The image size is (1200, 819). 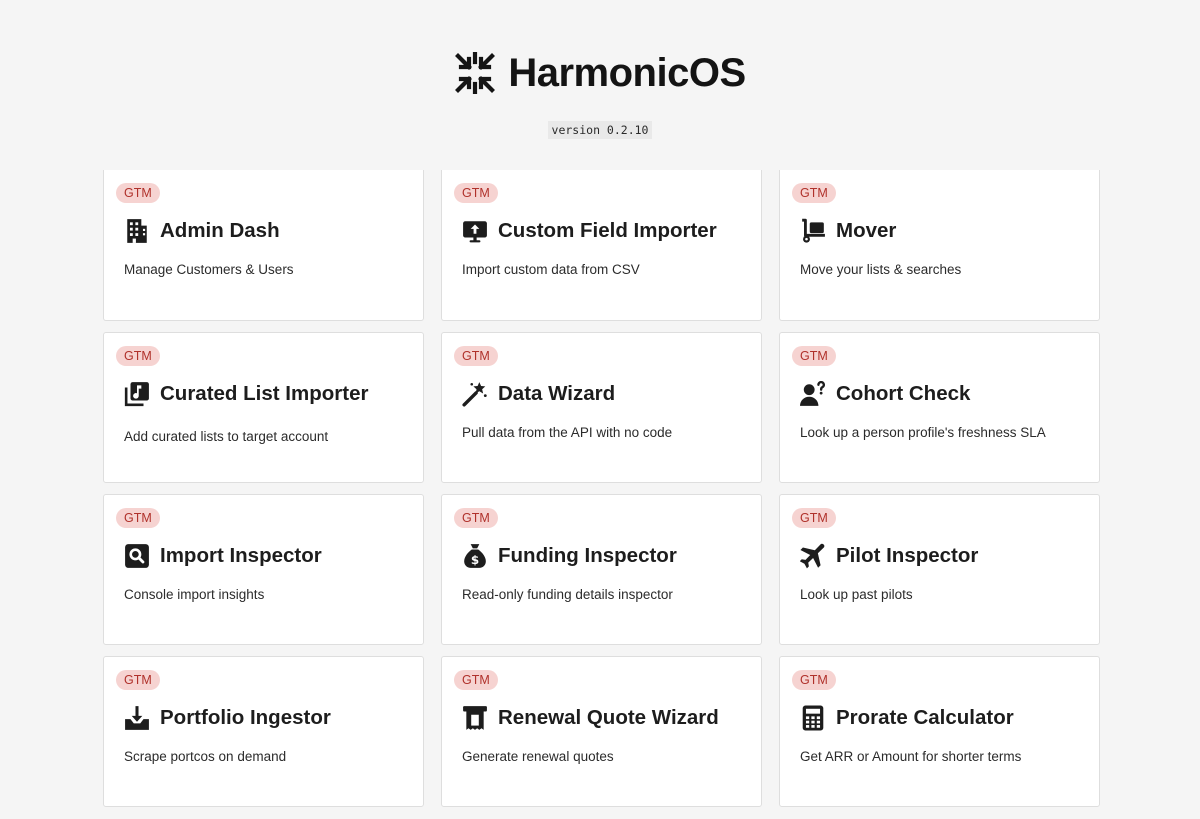 What do you see at coordinates (856, 594) in the screenshot?
I see `card-description: Look up past pilots` at bounding box center [856, 594].